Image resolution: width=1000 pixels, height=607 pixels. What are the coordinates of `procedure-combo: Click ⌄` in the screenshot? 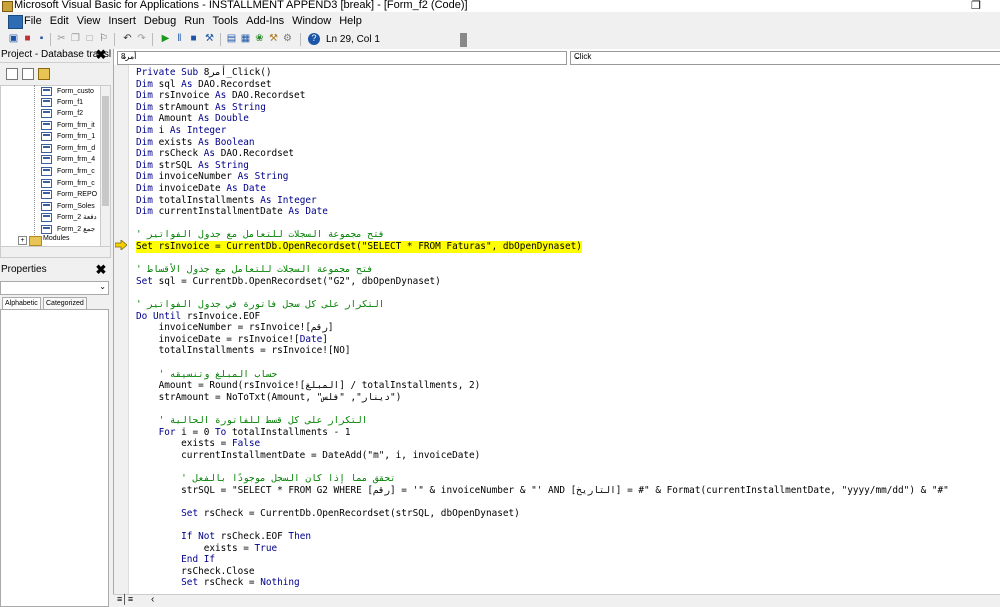 It's located at (785, 58).